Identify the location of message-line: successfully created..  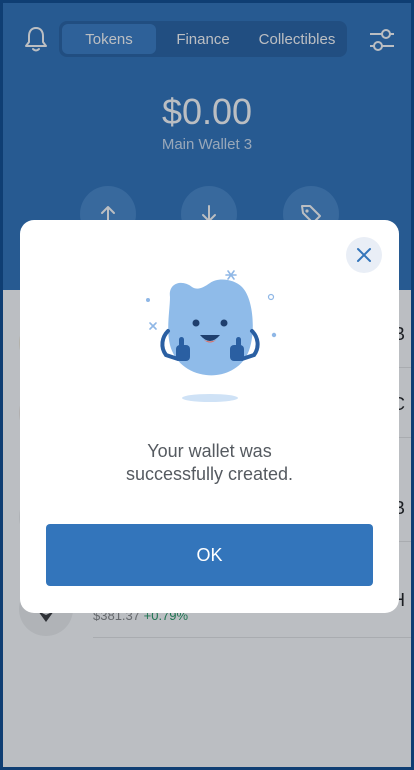
(209, 474).